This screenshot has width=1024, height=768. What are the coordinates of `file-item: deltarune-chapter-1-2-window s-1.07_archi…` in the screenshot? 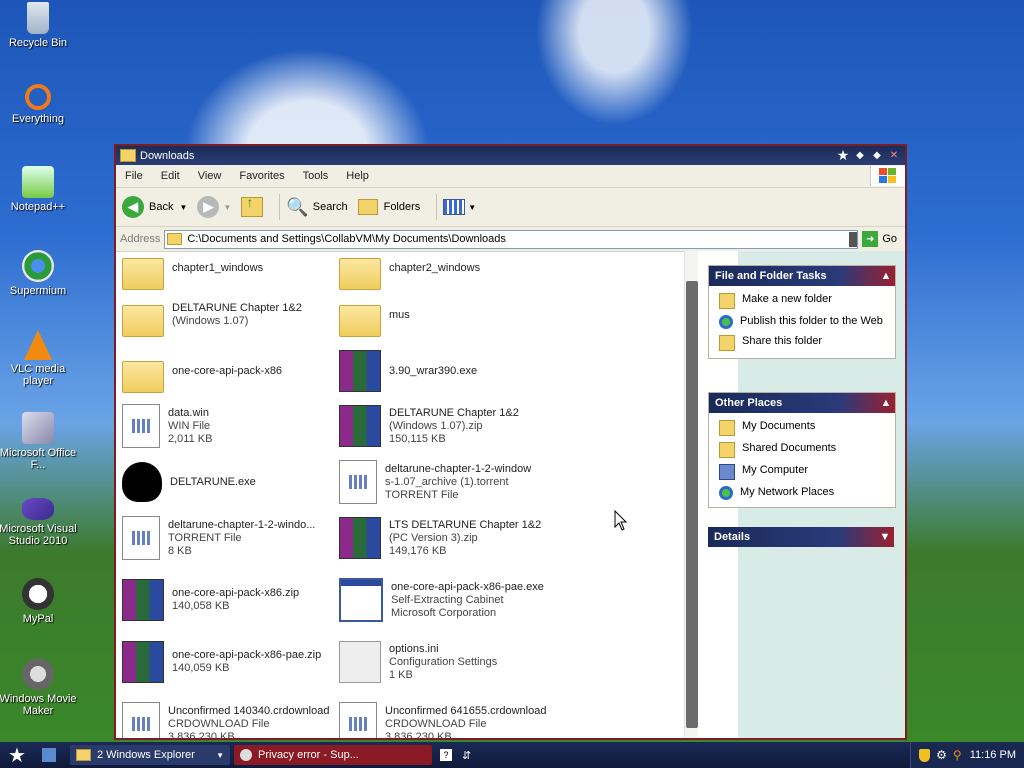 It's located at (446, 482).